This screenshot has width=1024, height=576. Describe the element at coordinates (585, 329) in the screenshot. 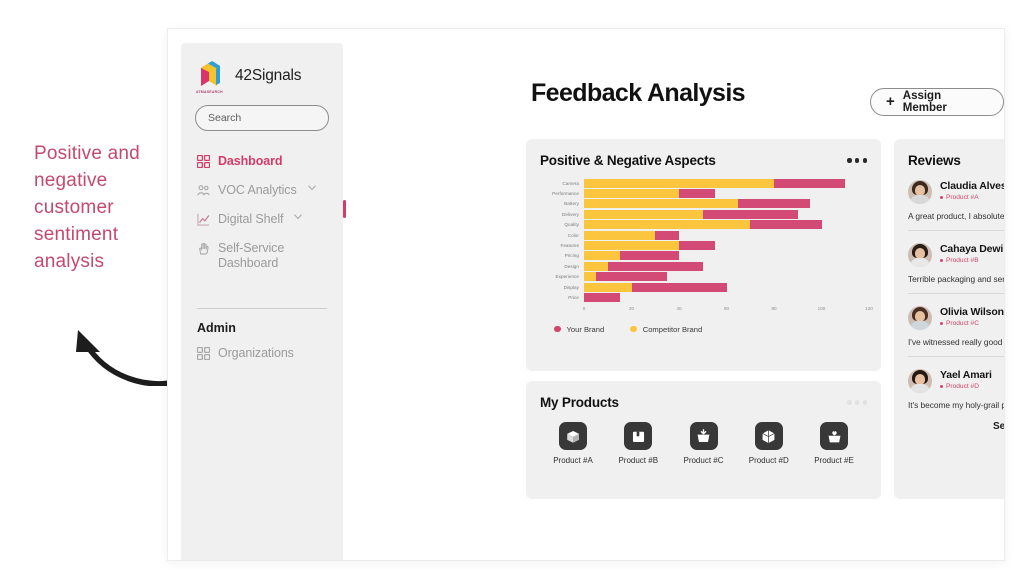

I see `legend-label: Your Brand` at that location.